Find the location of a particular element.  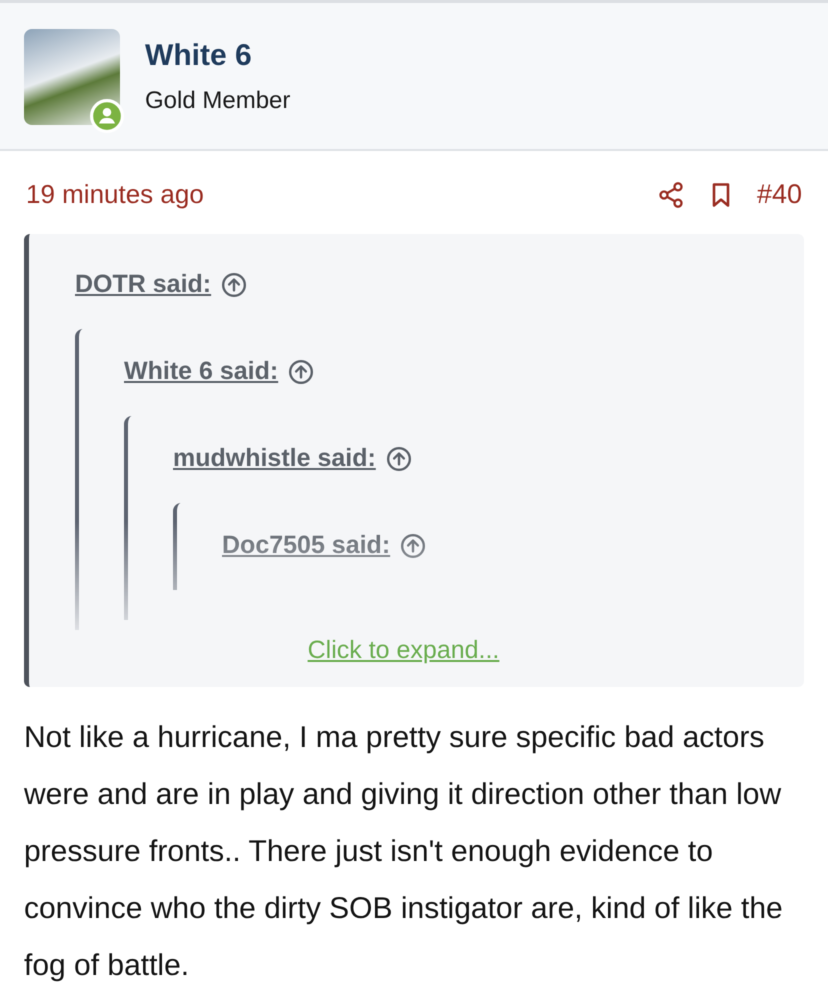

quote-author-link: White 6 said: is located at coordinates (201, 371).